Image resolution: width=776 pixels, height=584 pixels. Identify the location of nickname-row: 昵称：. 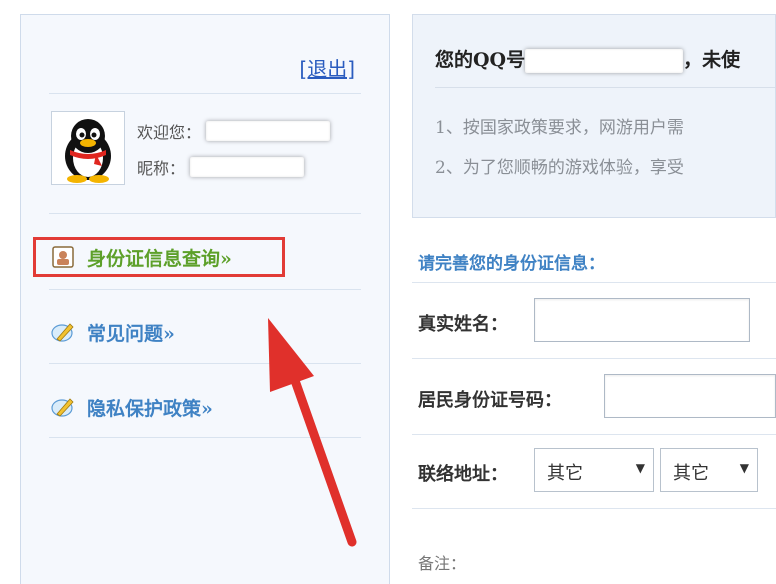
(221, 167).